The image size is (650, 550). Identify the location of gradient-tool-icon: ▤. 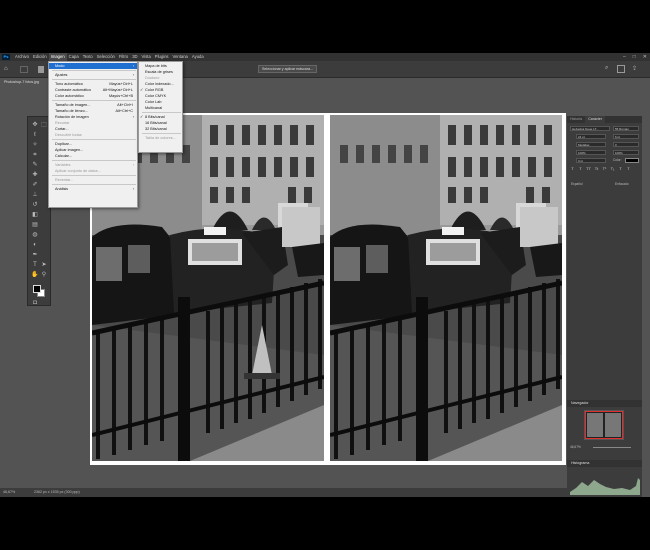
(35, 225).